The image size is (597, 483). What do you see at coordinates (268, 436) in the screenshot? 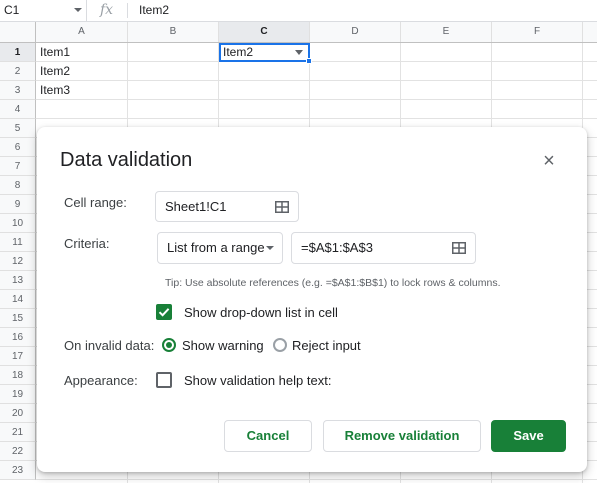
I see `cancel-button: Cancel` at bounding box center [268, 436].